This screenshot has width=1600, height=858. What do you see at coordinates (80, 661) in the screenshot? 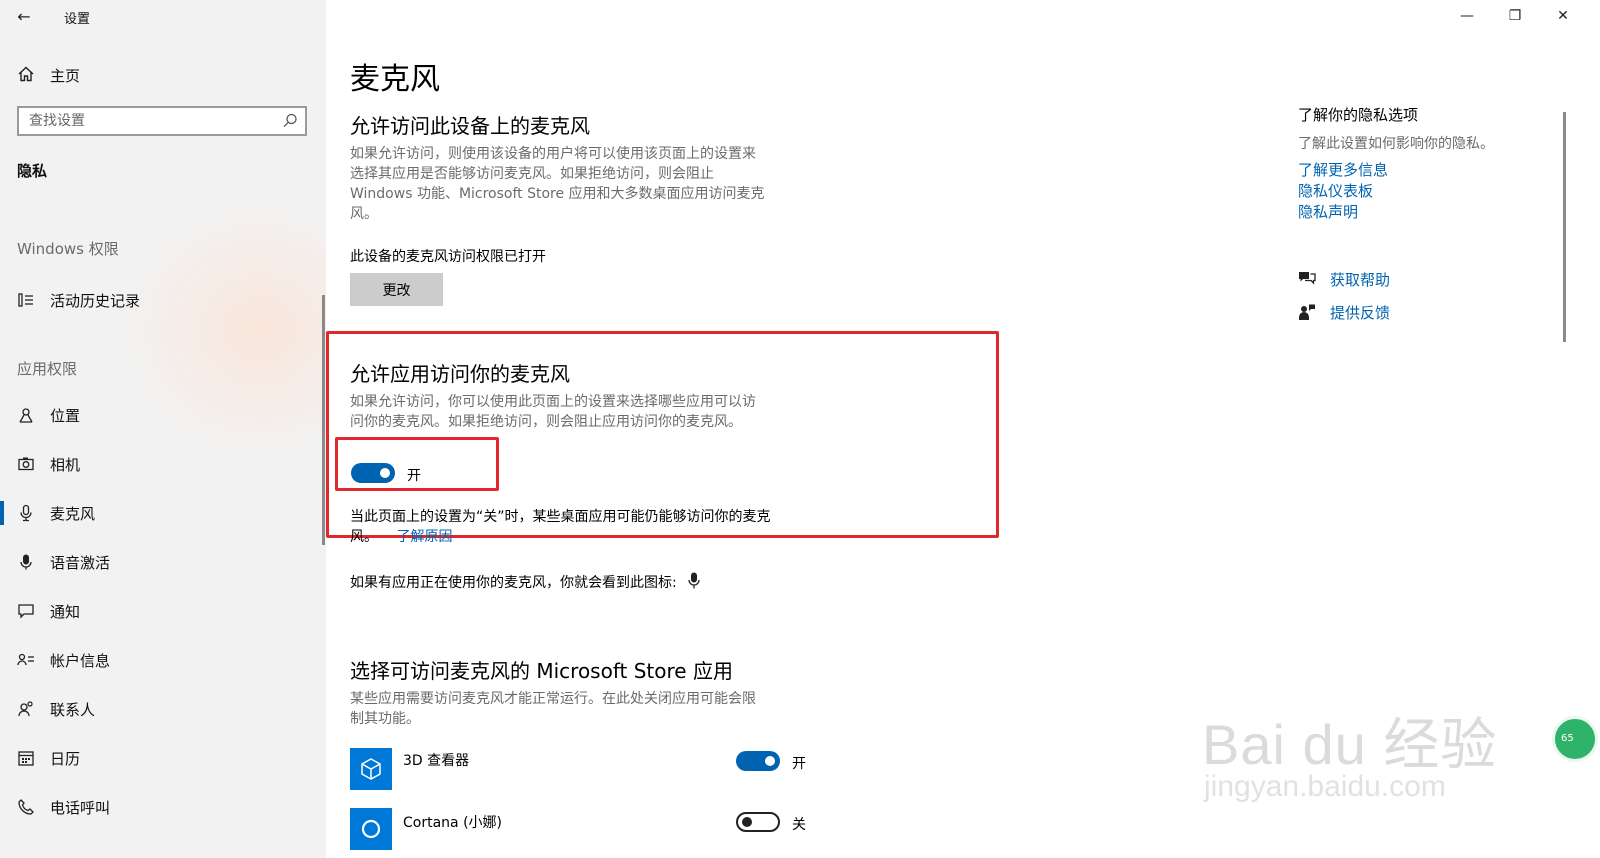
I see `sidebar-item-label: 帐户信息` at bounding box center [80, 661].